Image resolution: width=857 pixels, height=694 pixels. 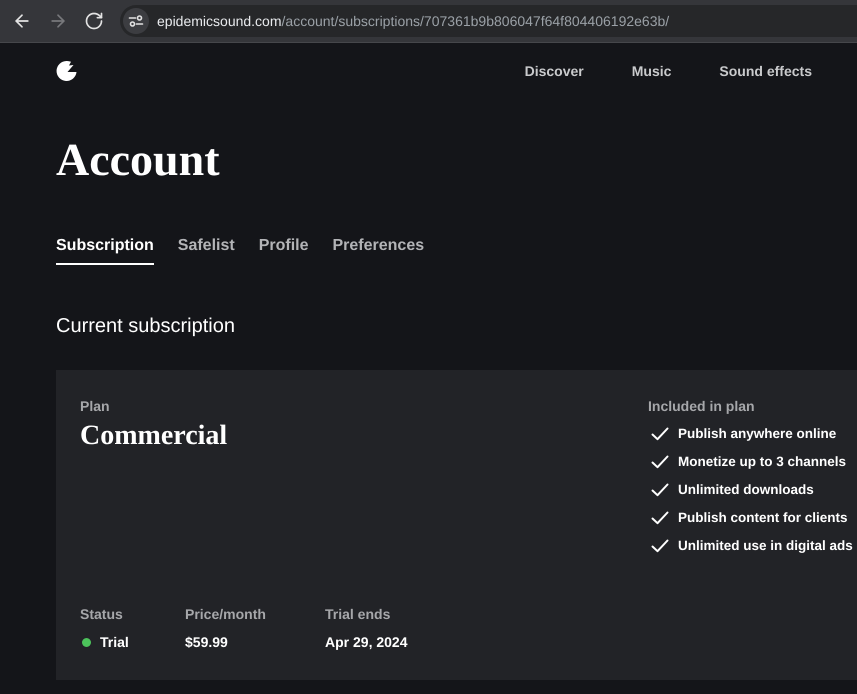 I want to click on feature-text: Monetize up to 3 channels, so click(x=762, y=462).